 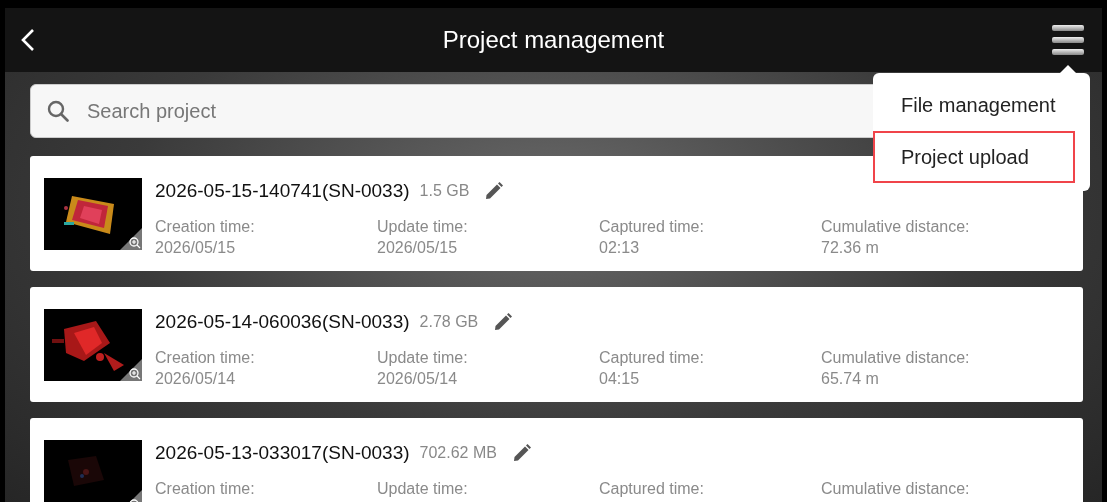 I want to click on search-icon, so click(x=58, y=111).